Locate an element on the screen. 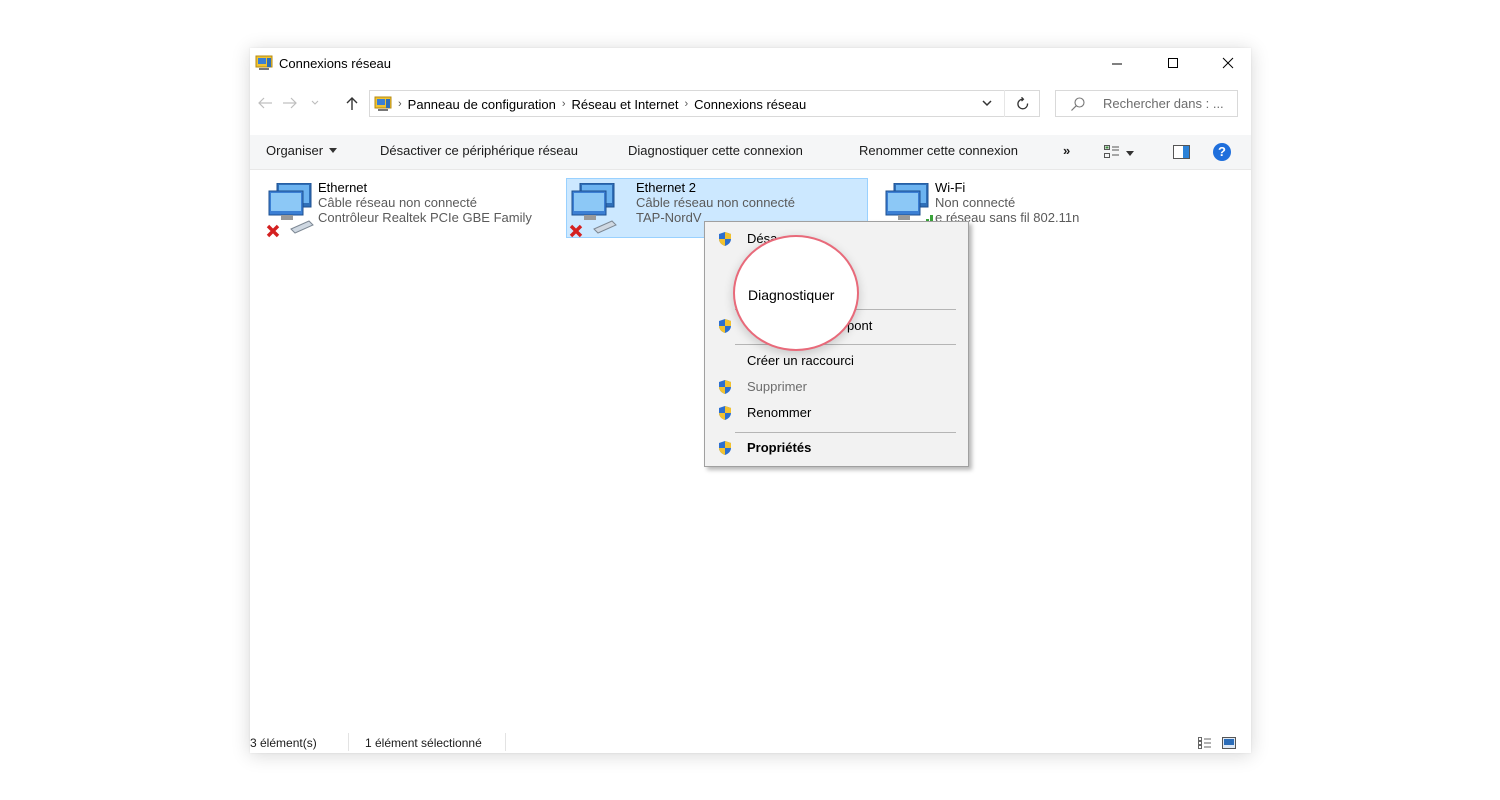 Image resolution: width=1500 pixels, height=800 pixels. search-icon is located at coordinates (1078, 104).